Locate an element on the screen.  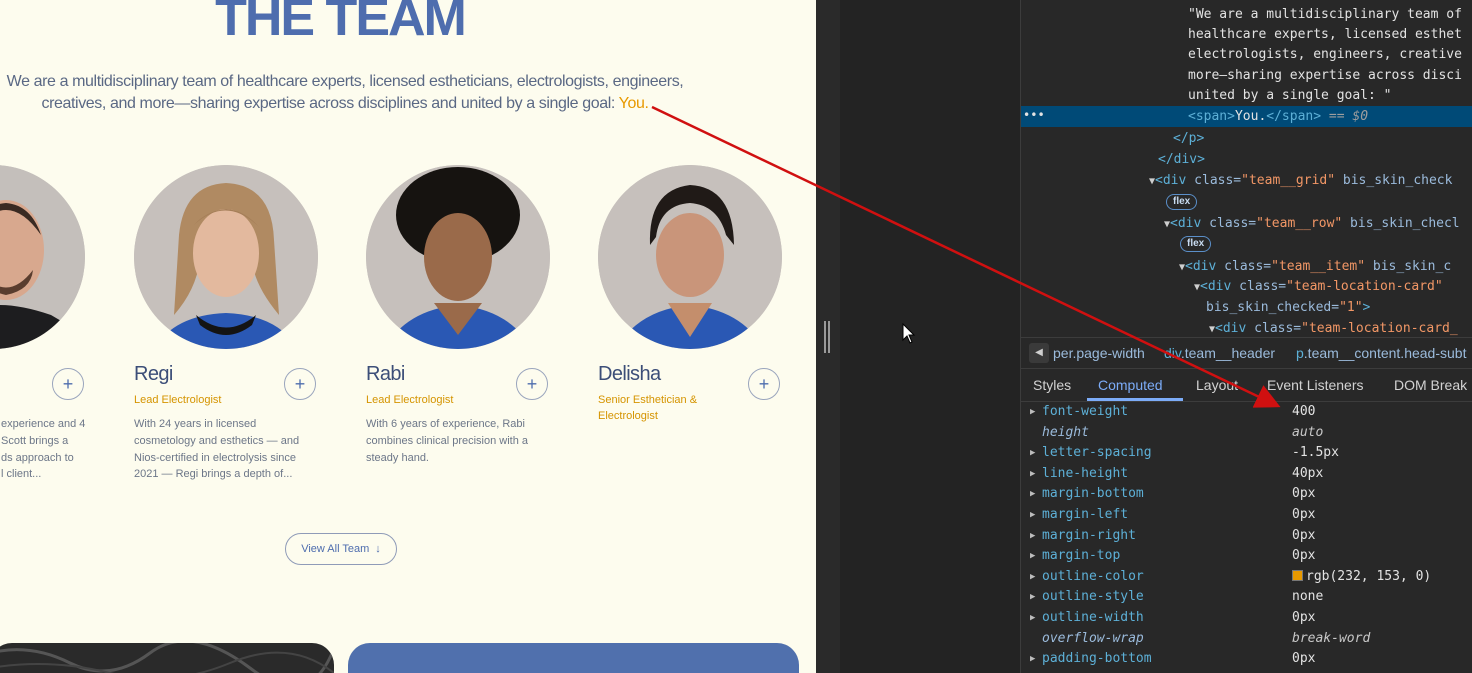
property-name: overflow-wrap is located at coordinates (1093, 638).